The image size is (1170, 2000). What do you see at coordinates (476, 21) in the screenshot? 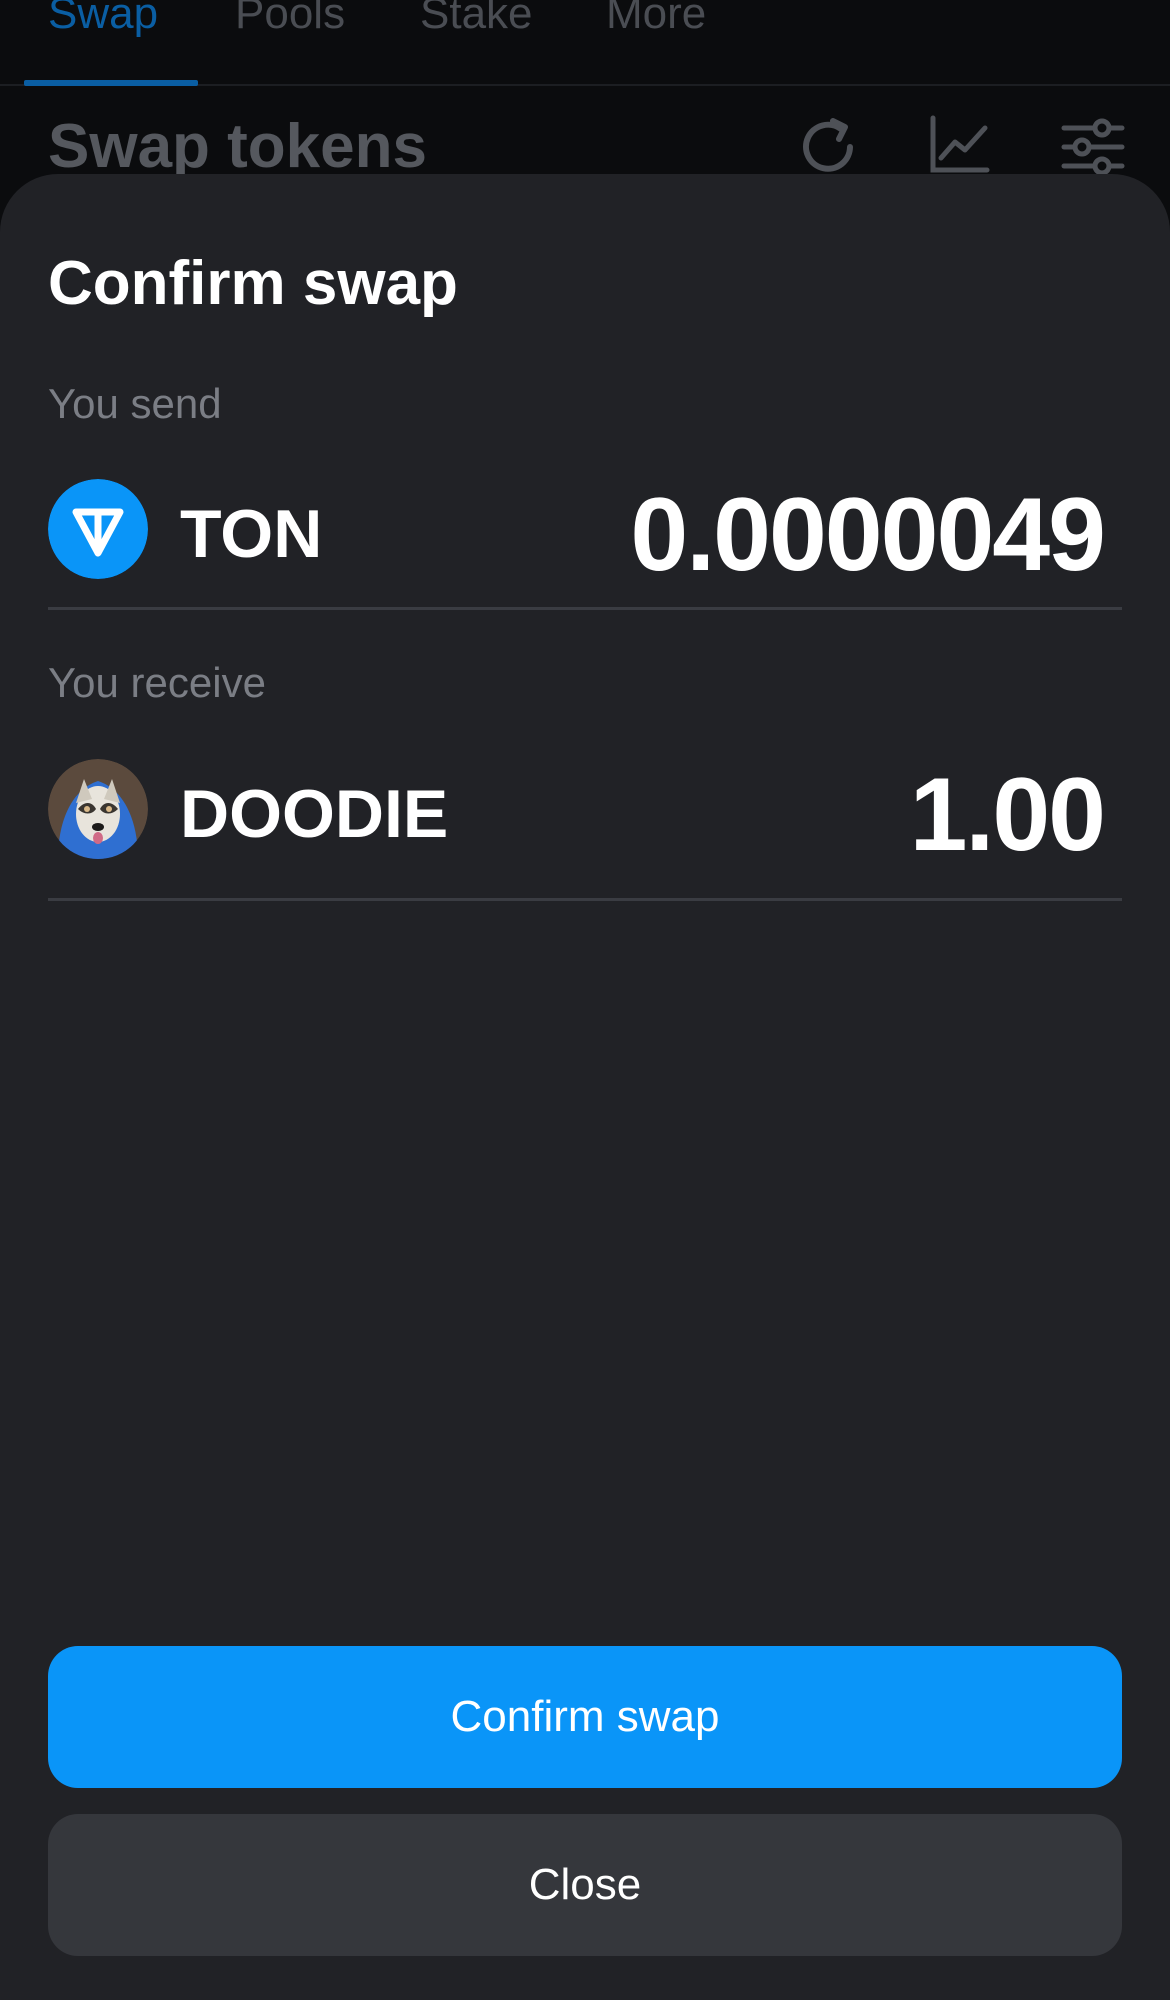
I see `tab-stake: Stake` at bounding box center [476, 21].